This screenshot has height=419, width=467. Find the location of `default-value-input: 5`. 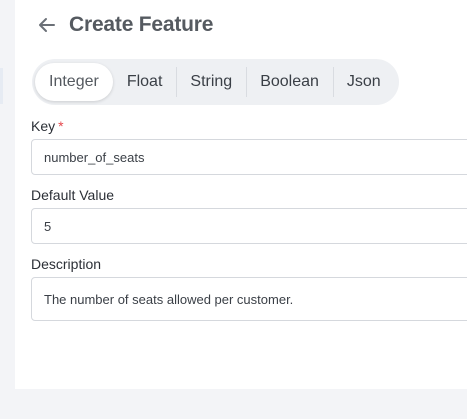

default-value-input: 5 is located at coordinates (249, 226).